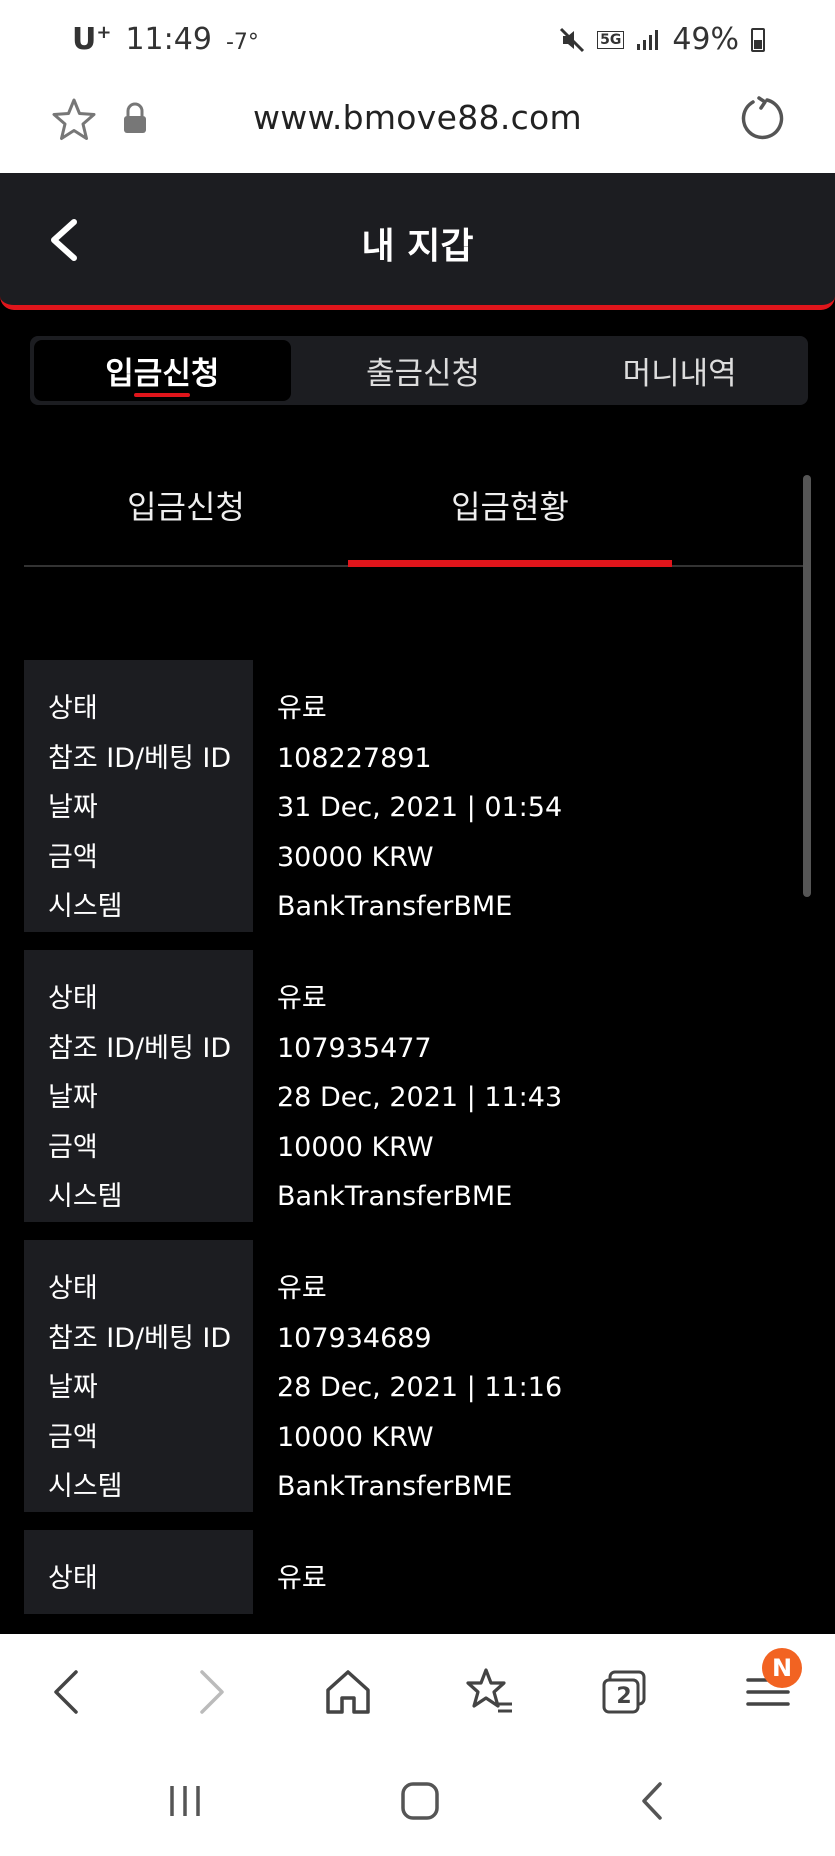 This screenshot has height=1856, width=835. What do you see at coordinates (488, 1692) in the screenshot?
I see `bookmarks-icon` at bounding box center [488, 1692].